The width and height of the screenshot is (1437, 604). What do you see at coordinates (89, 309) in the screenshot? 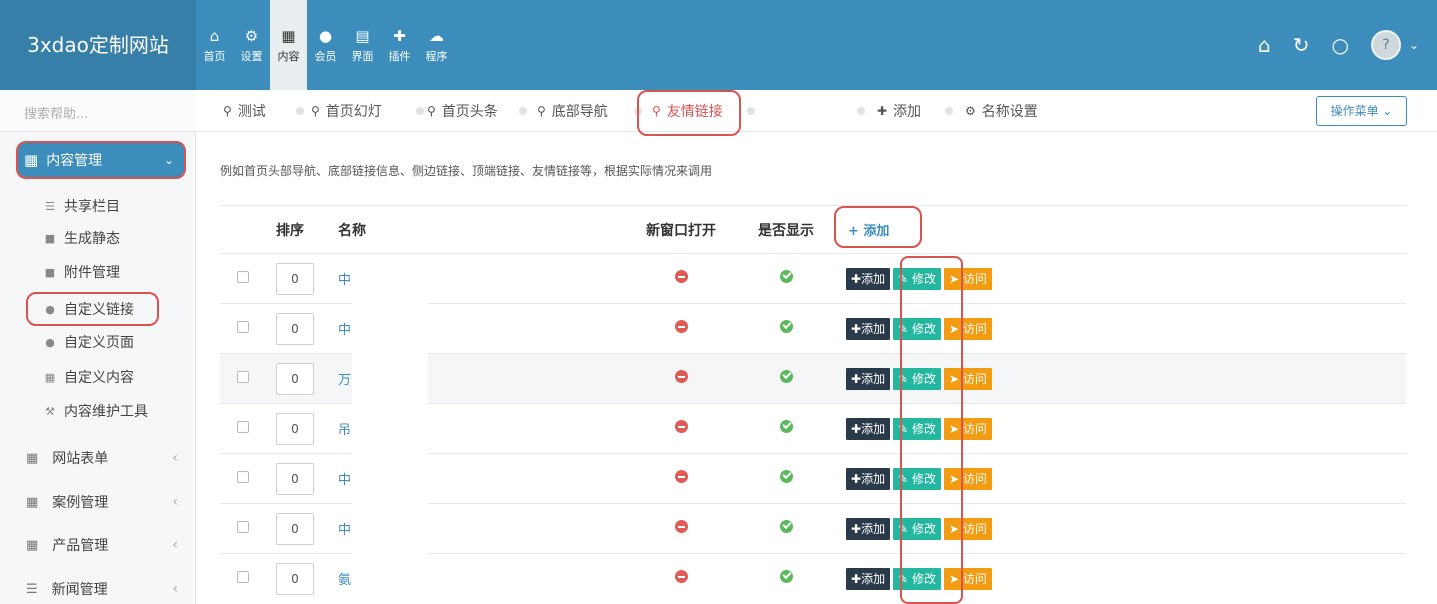
I see `sidebar-item-custom-links: ● 自定义链接` at bounding box center [89, 309].